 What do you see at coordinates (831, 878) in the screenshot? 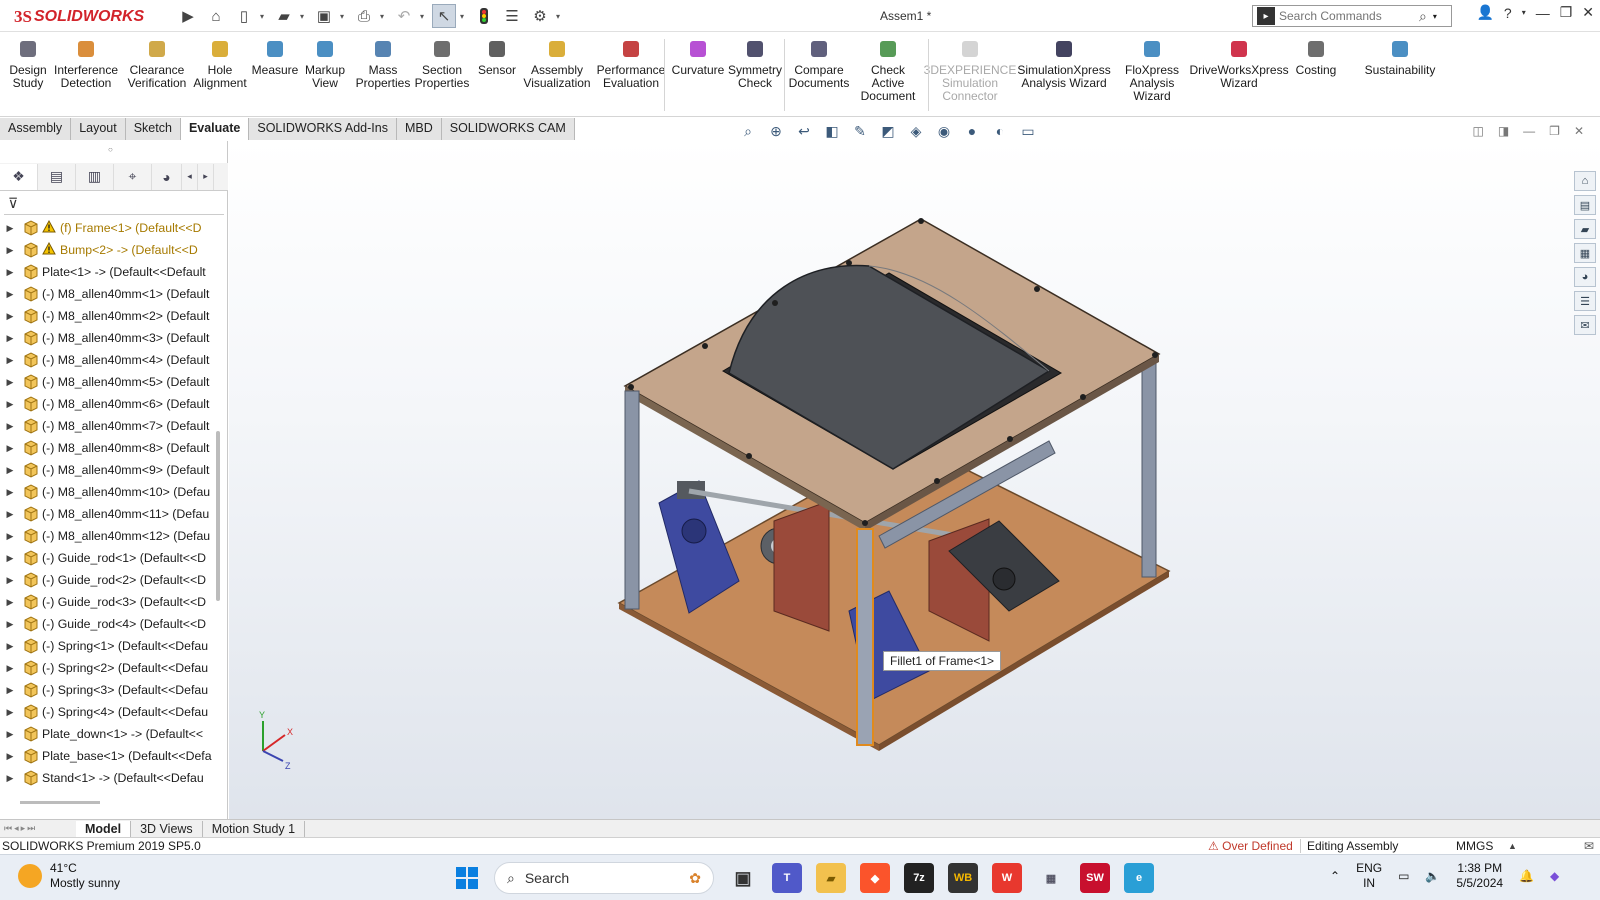
I see `file-explorer-taskbar-icon: ▰` at bounding box center [831, 878].